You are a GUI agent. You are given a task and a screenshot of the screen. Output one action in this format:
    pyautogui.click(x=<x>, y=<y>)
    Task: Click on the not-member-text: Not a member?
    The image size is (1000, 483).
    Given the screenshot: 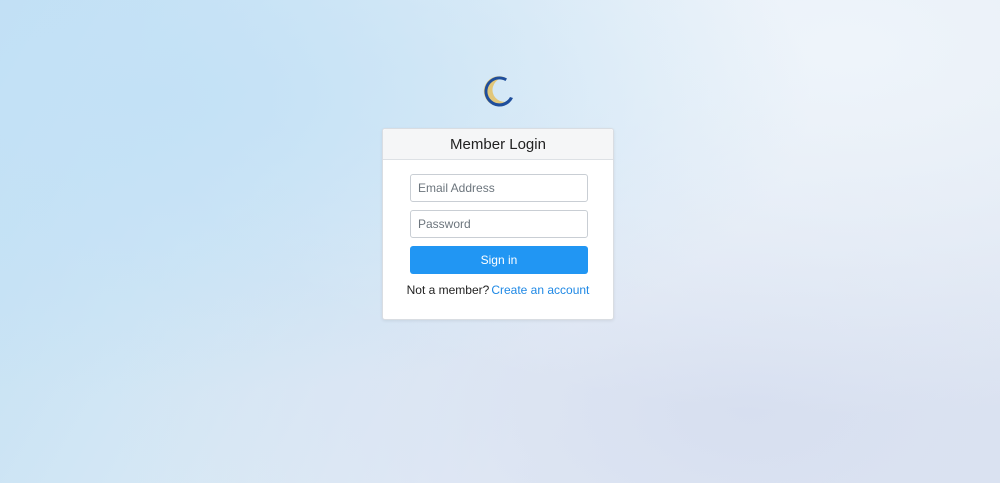 What is the action you would take?
    pyautogui.click(x=448, y=290)
    